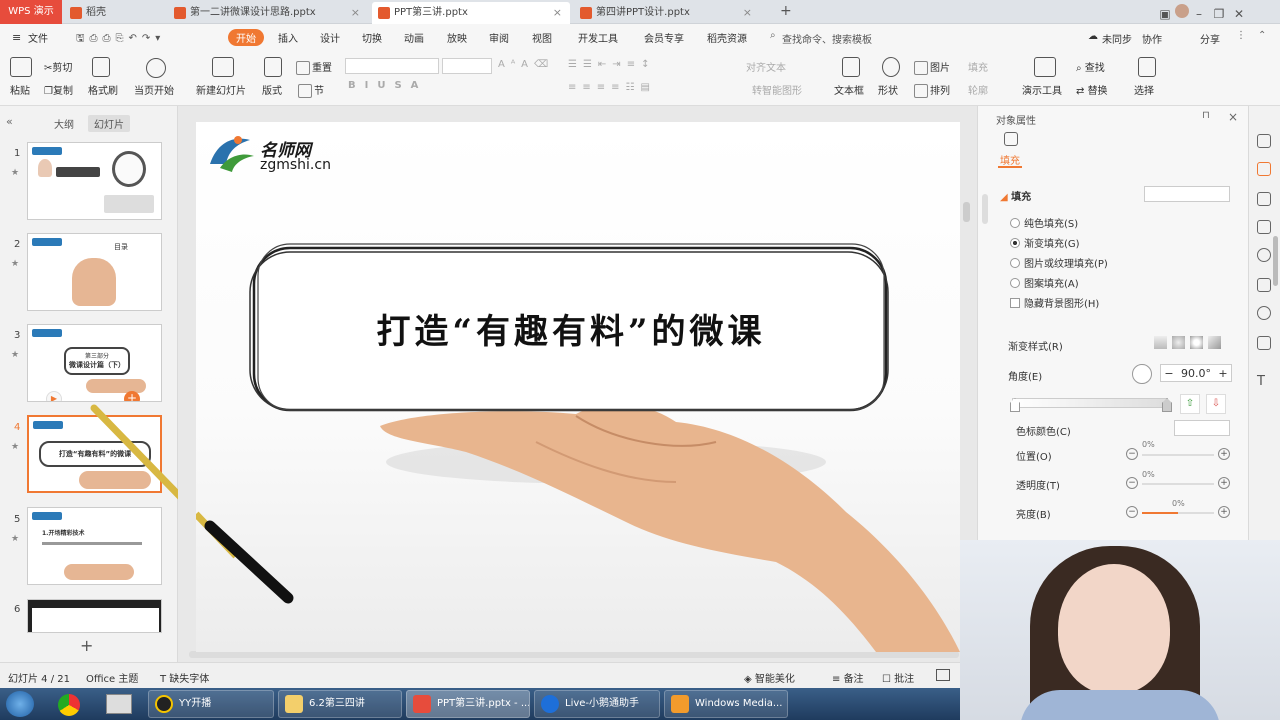 The height and width of the screenshot is (720, 1280). Describe the element at coordinates (888, 89) in the screenshot. I see `shape-button: 形状` at that location.